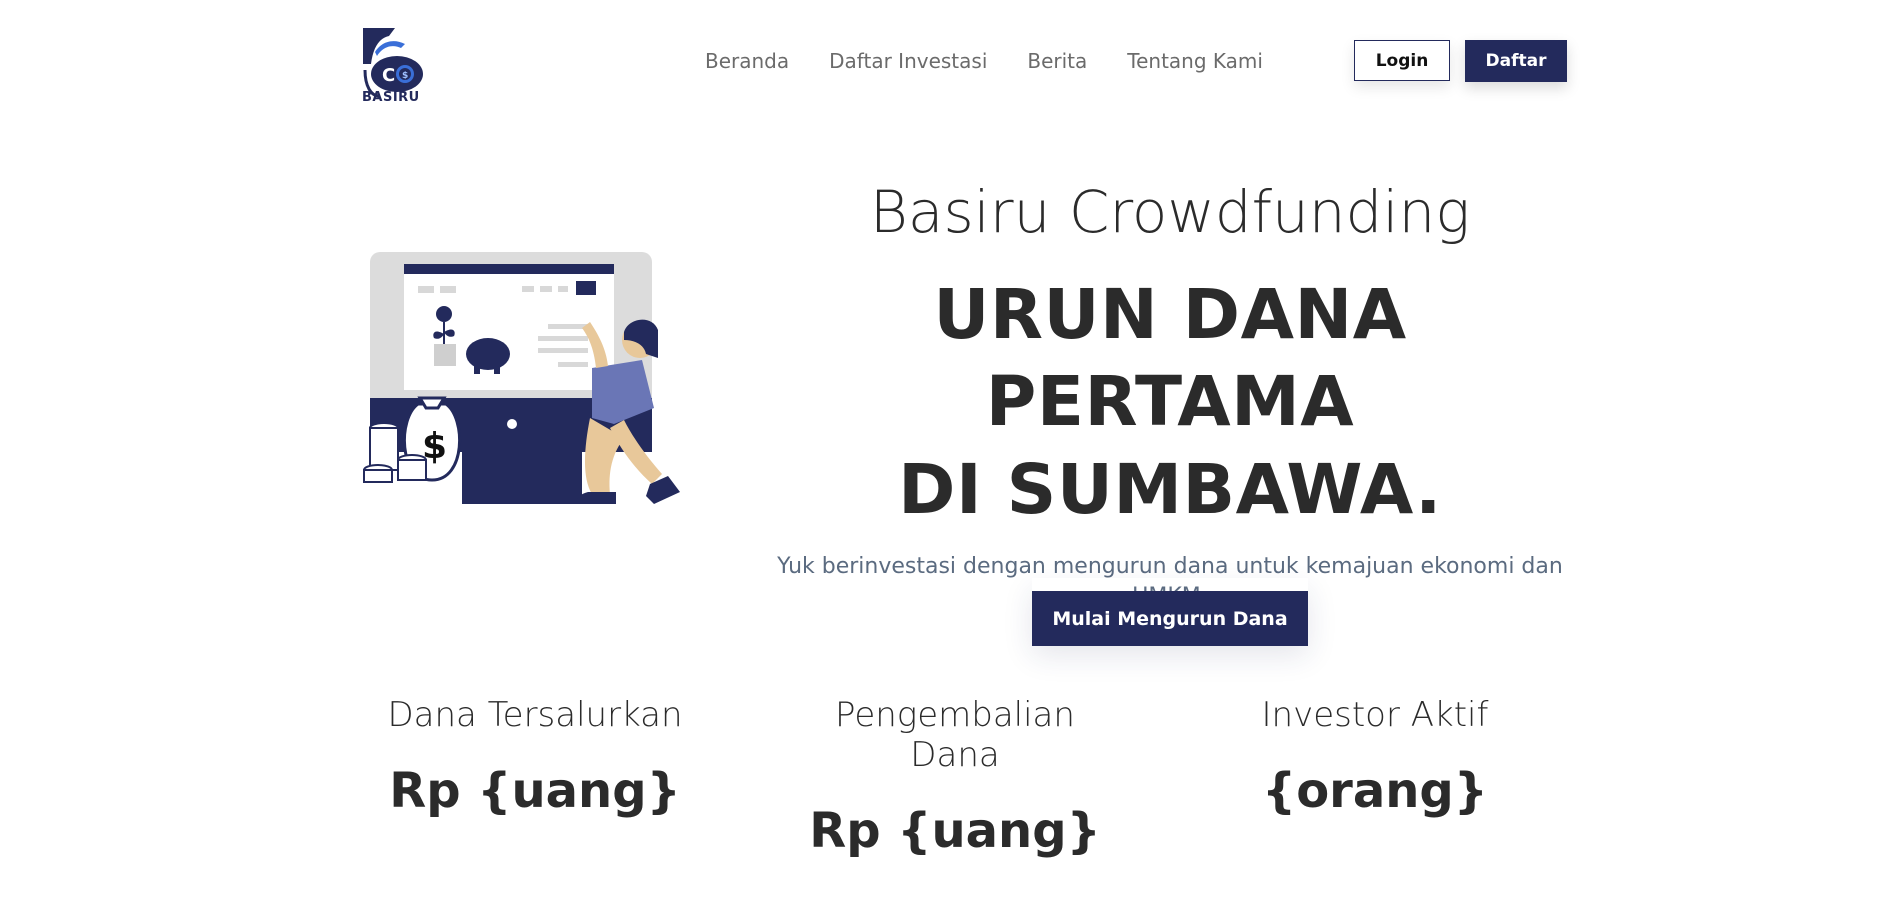 The image size is (1895, 922). What do you see at coordinates (1170, 358) in the screenshot?
I see `hero-headline-line1: URUN DANA PERTAMA` at bounding box center [1170, 358].